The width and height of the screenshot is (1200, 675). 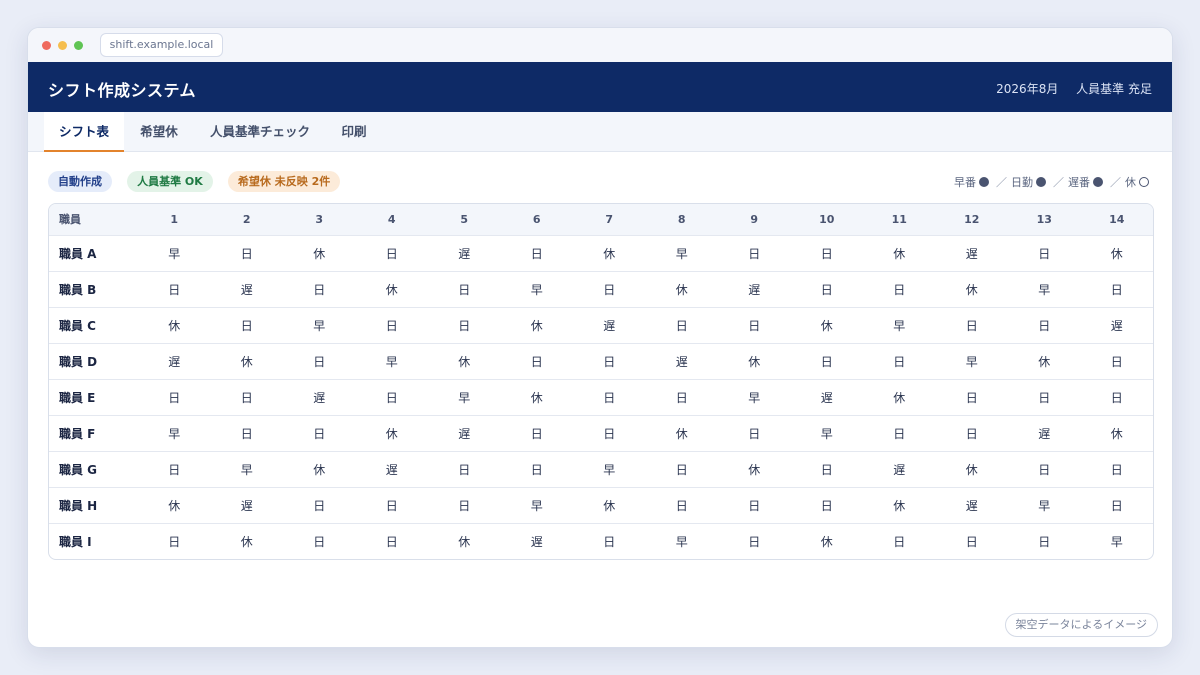 I want to click on url-bar: shift.example.local, so click(x=161, y=45).